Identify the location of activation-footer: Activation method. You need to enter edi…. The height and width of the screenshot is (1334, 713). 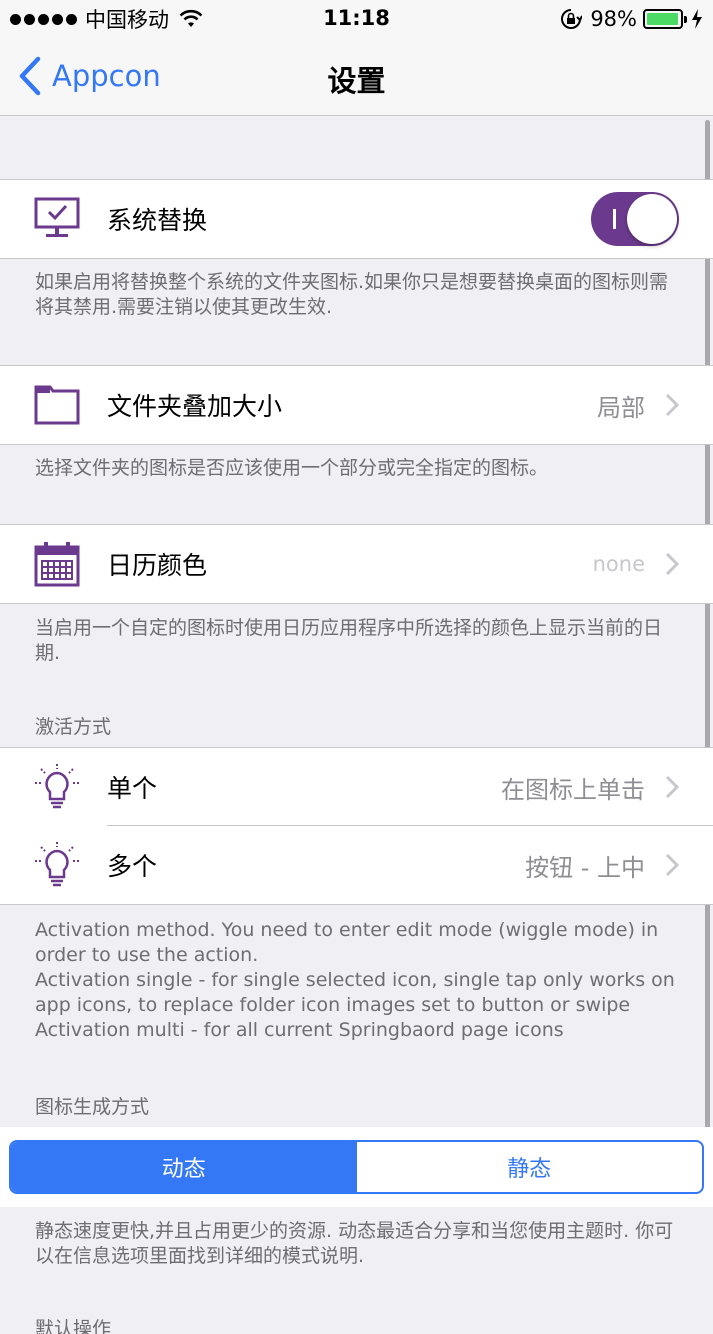
(360, 980).